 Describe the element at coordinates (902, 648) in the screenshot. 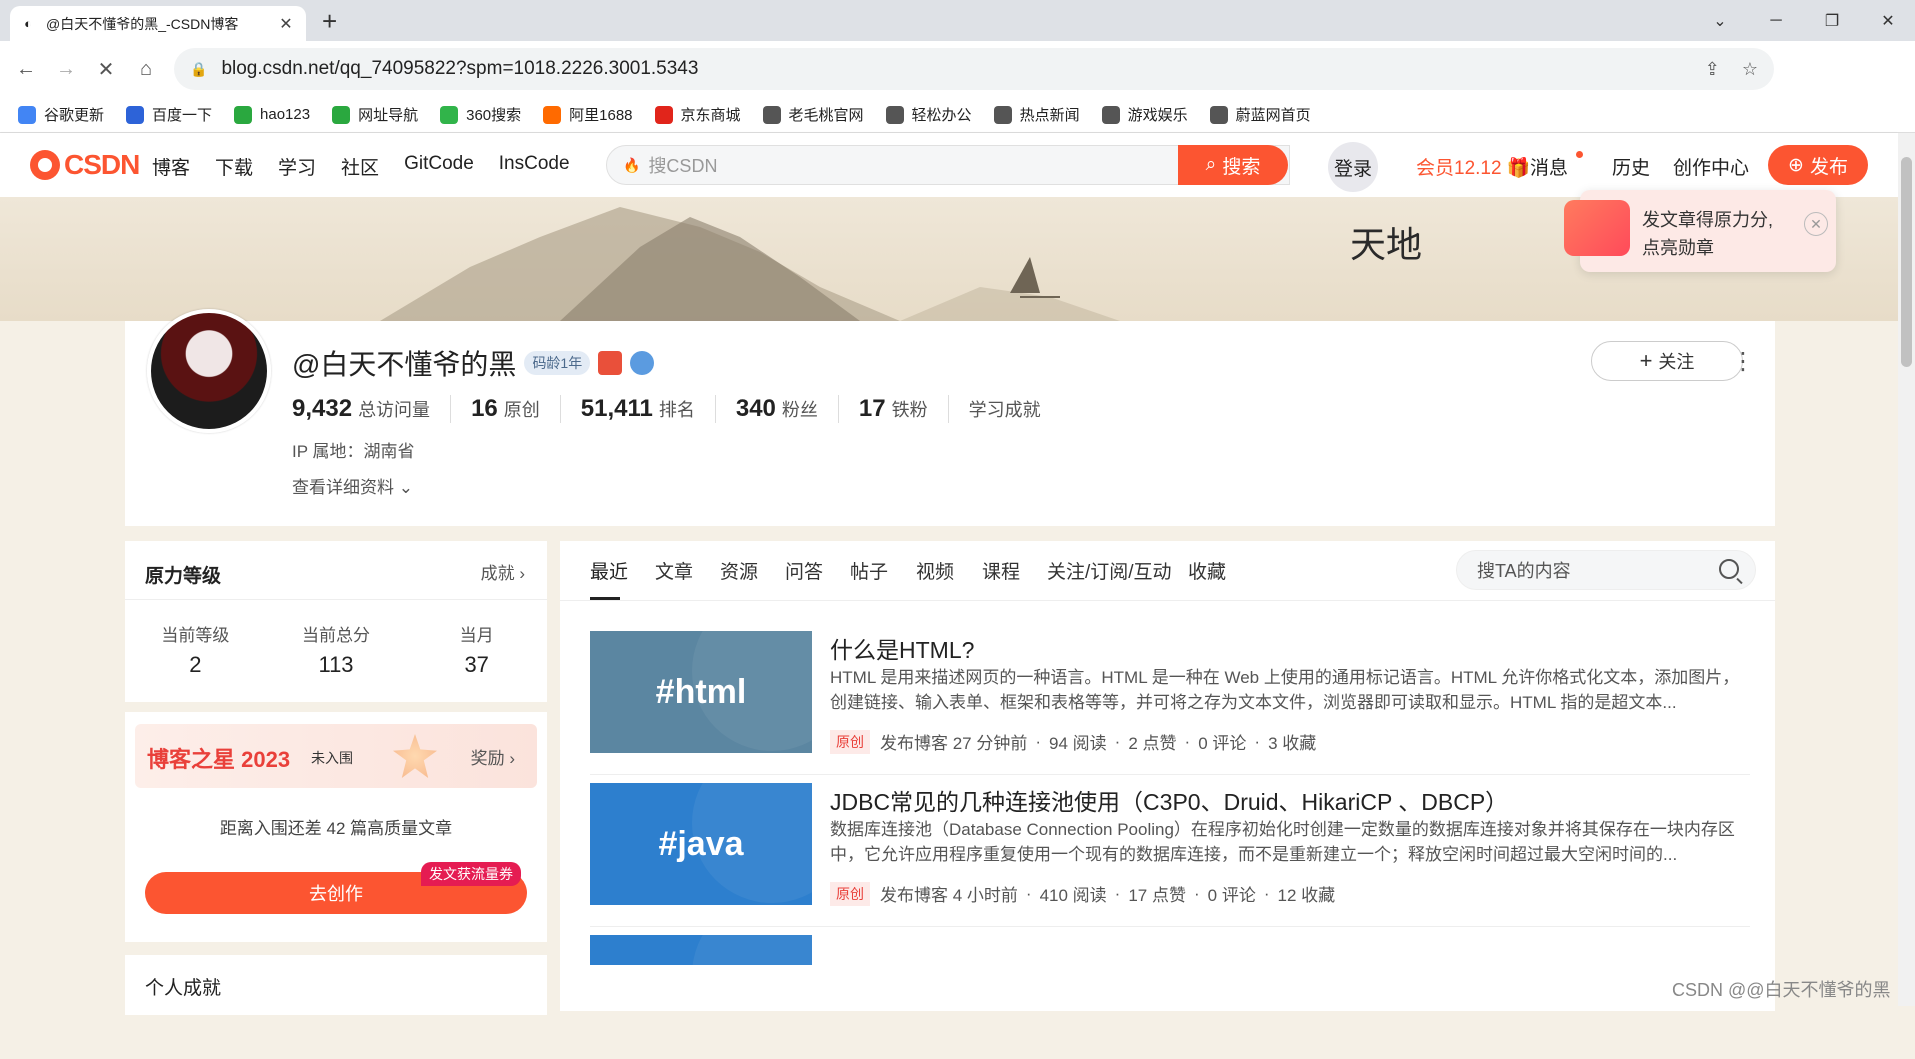

I see `article-title: 什么是HTML?` at that location.